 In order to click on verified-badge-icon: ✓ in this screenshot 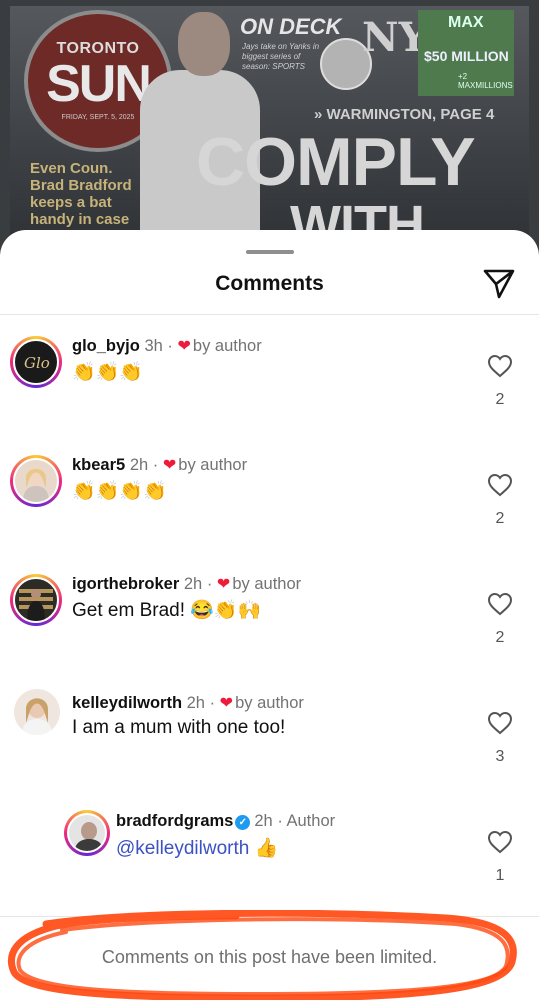, I will do `click(243, 822)`.